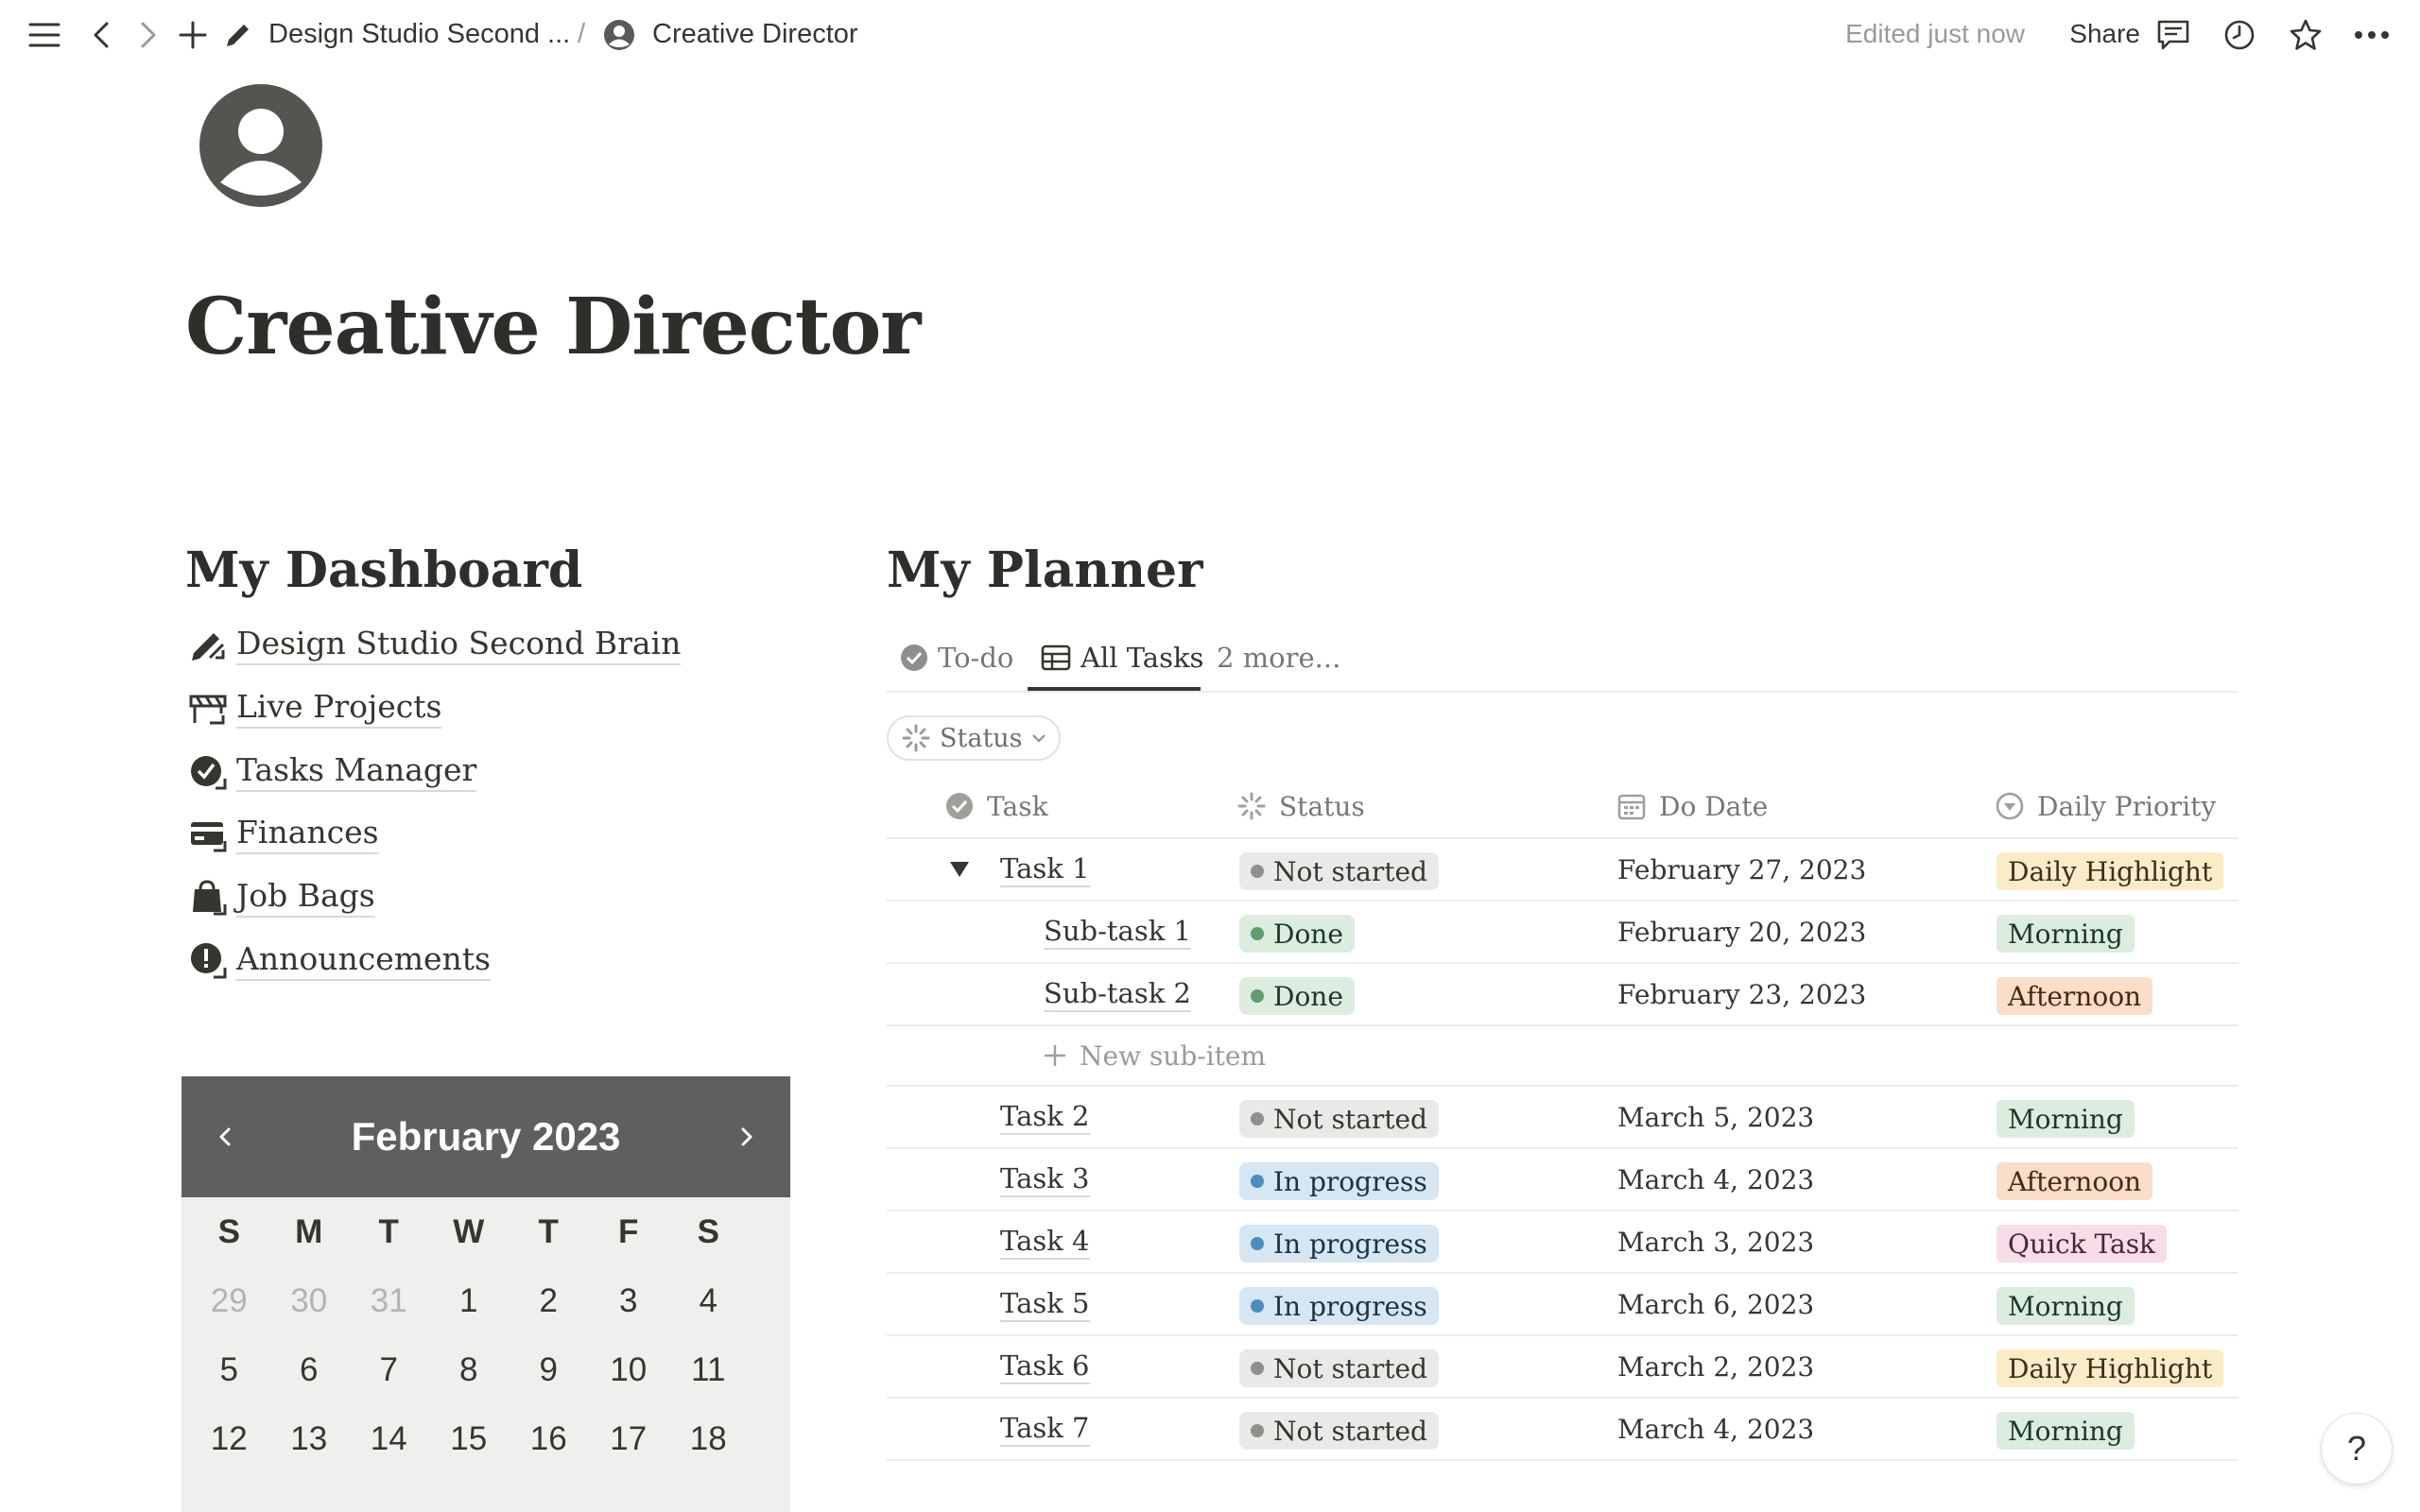 Image resolution: width=2420 pixels, height=1512 pixels. What do you see at coordinates (281, 896) in the screenshot?
I see `dashboard-link-job-bags: Job Bags` at bounding box center [281, 896].